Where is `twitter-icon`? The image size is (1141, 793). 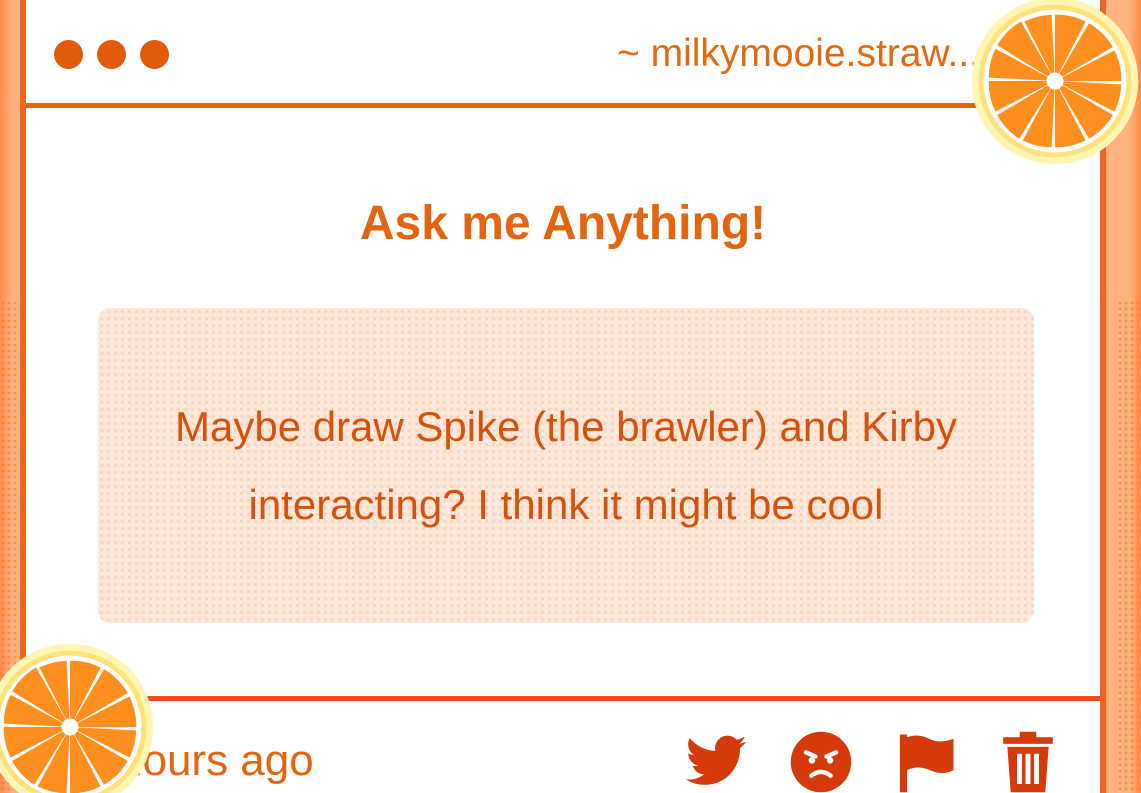 twitter-icon is located at coordinates (716, 760).